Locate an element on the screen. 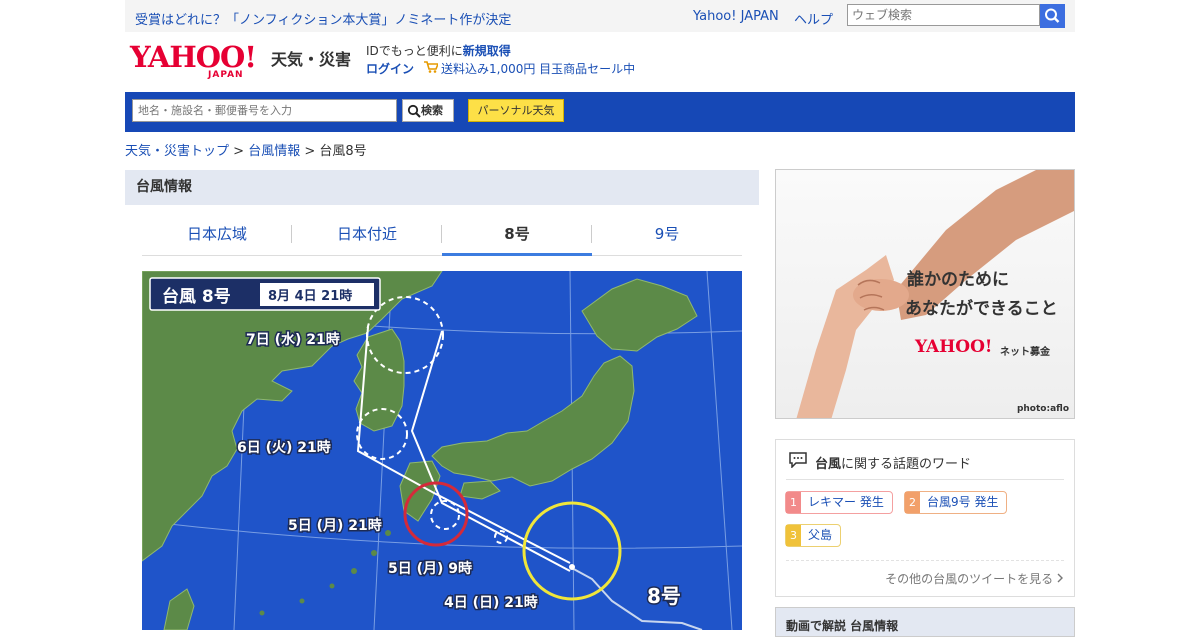 The image size is (1200, 644). chevron-right-icon is located at coordinates (1060, 578).